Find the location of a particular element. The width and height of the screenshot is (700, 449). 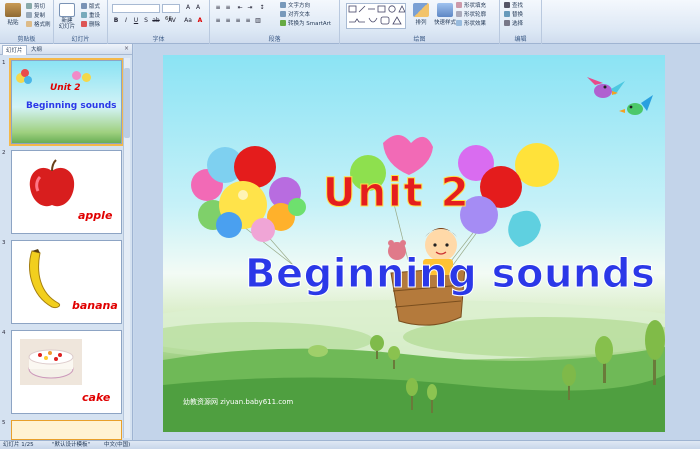

balloon-cluster-left is located at coordinates (248, 206).